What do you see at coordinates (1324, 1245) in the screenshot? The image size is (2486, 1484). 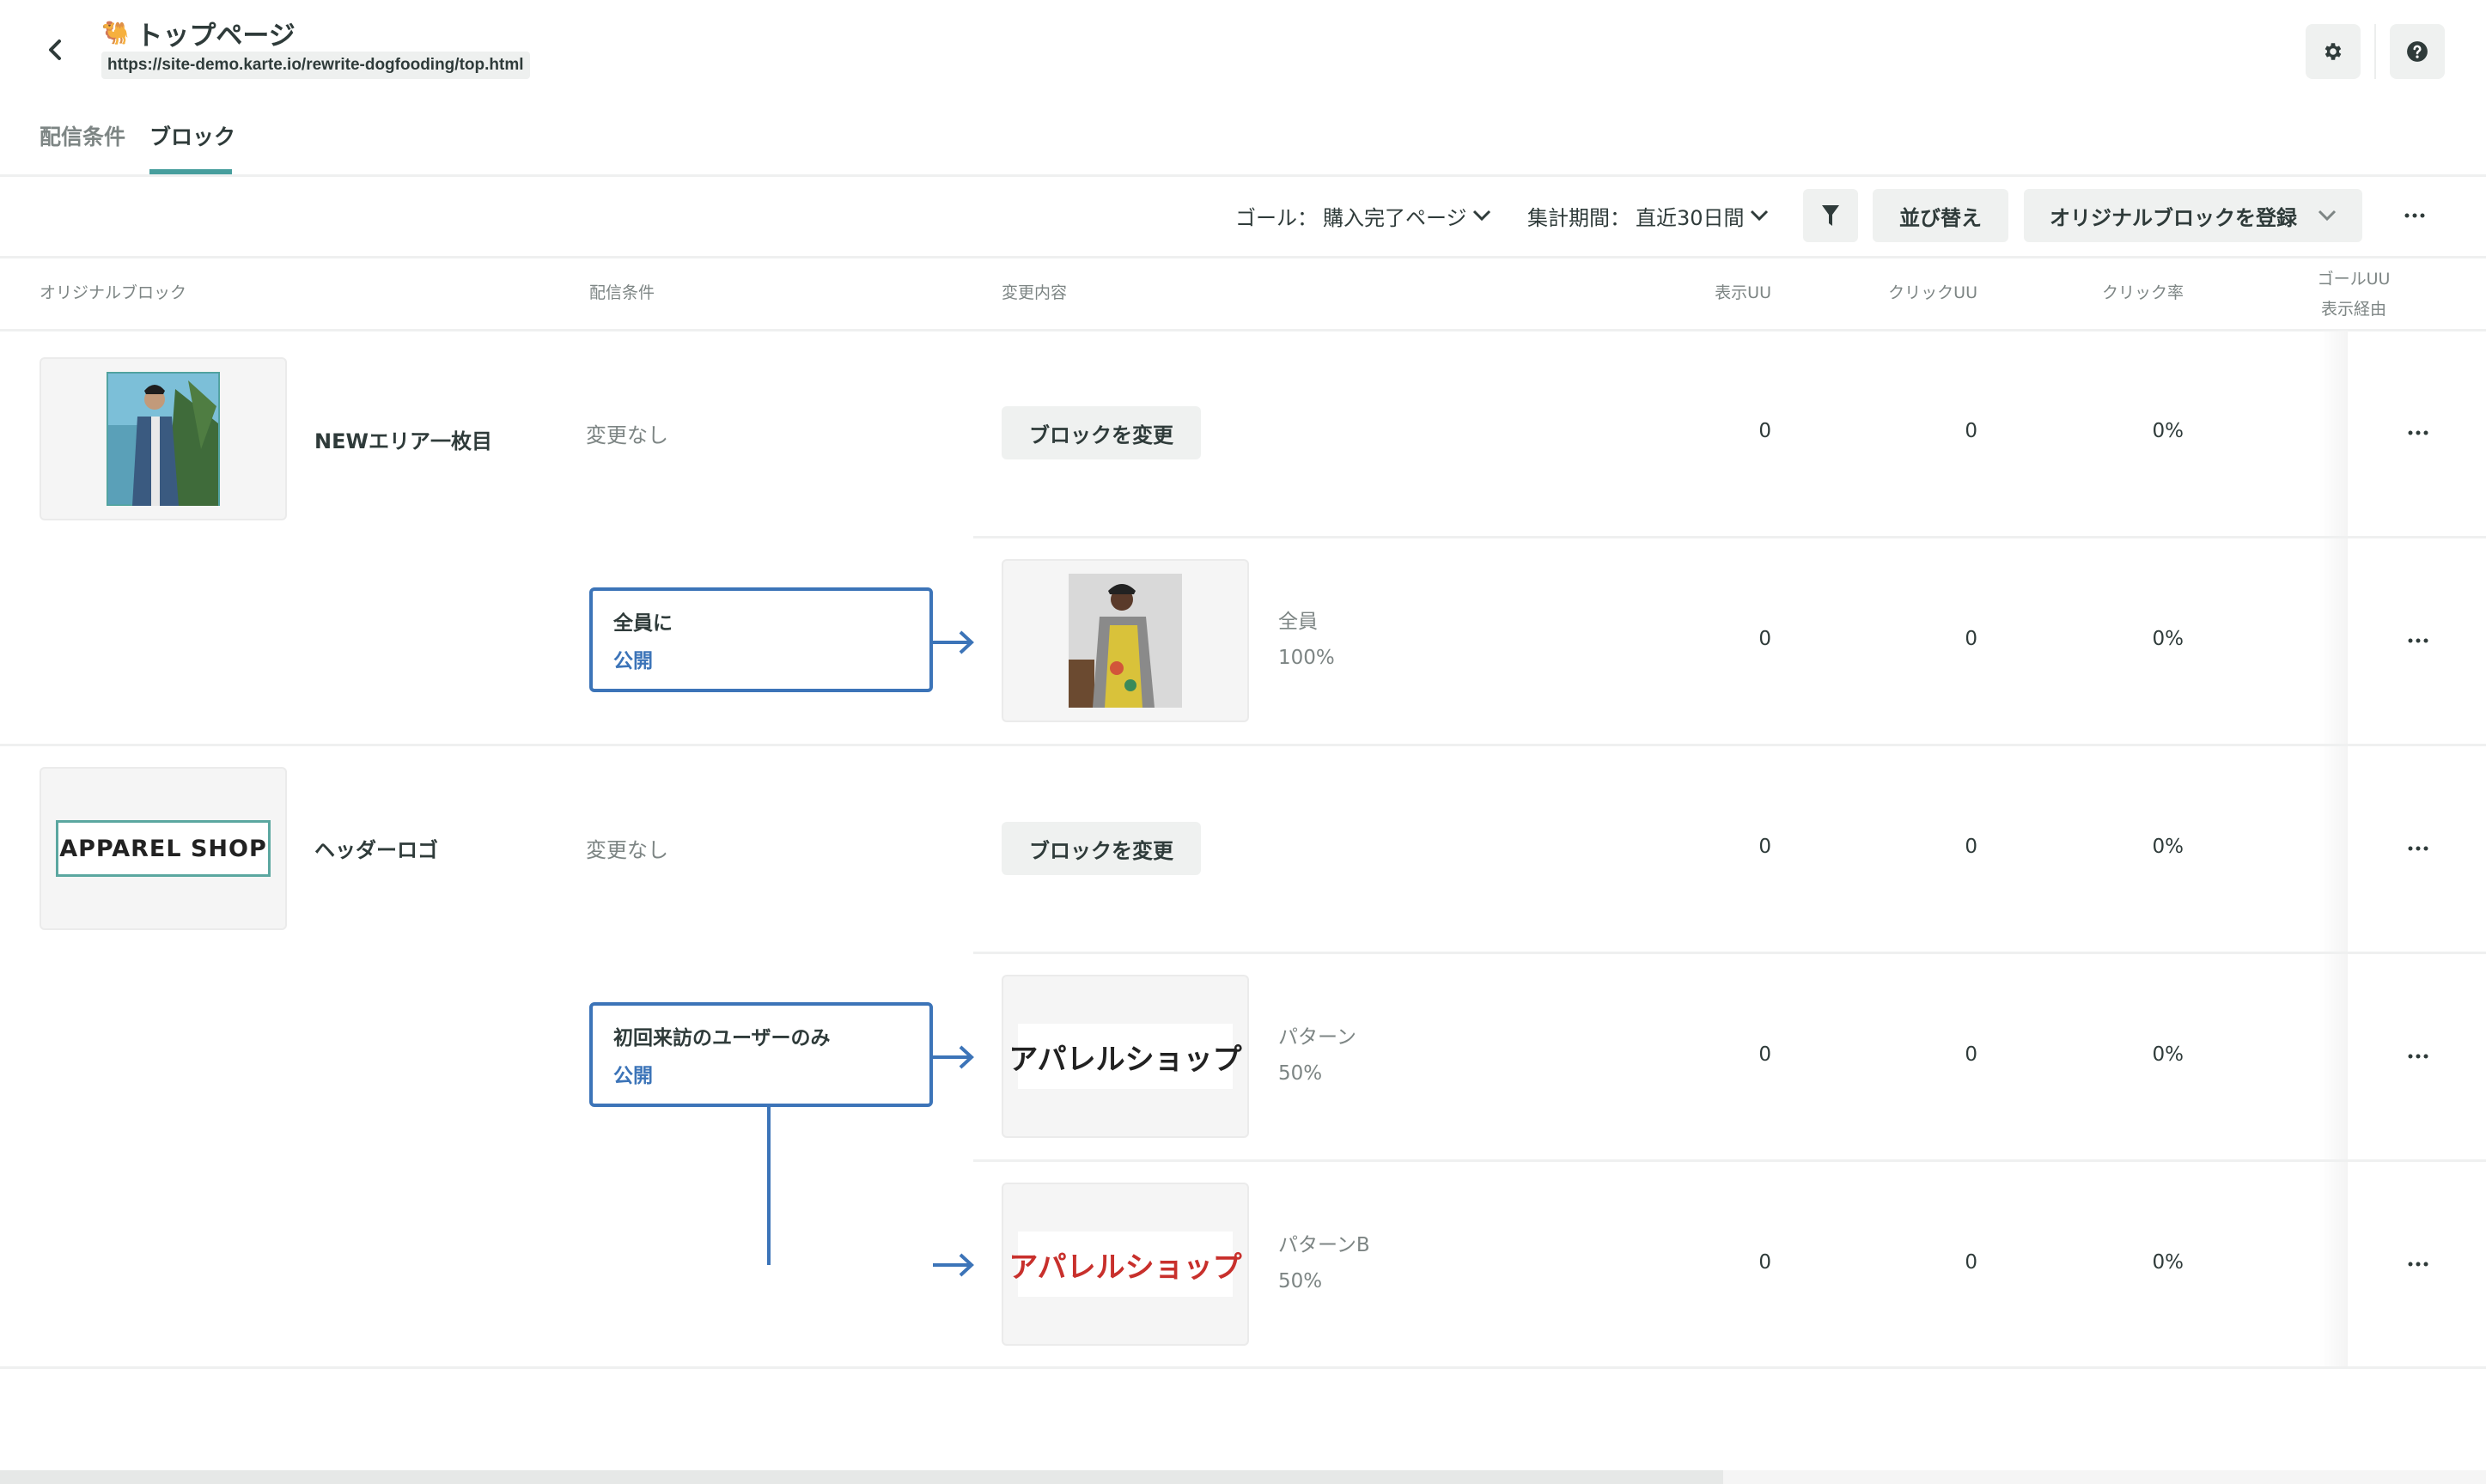 I see `variant-label: パターンB` at bounding box center [1324, 1245].